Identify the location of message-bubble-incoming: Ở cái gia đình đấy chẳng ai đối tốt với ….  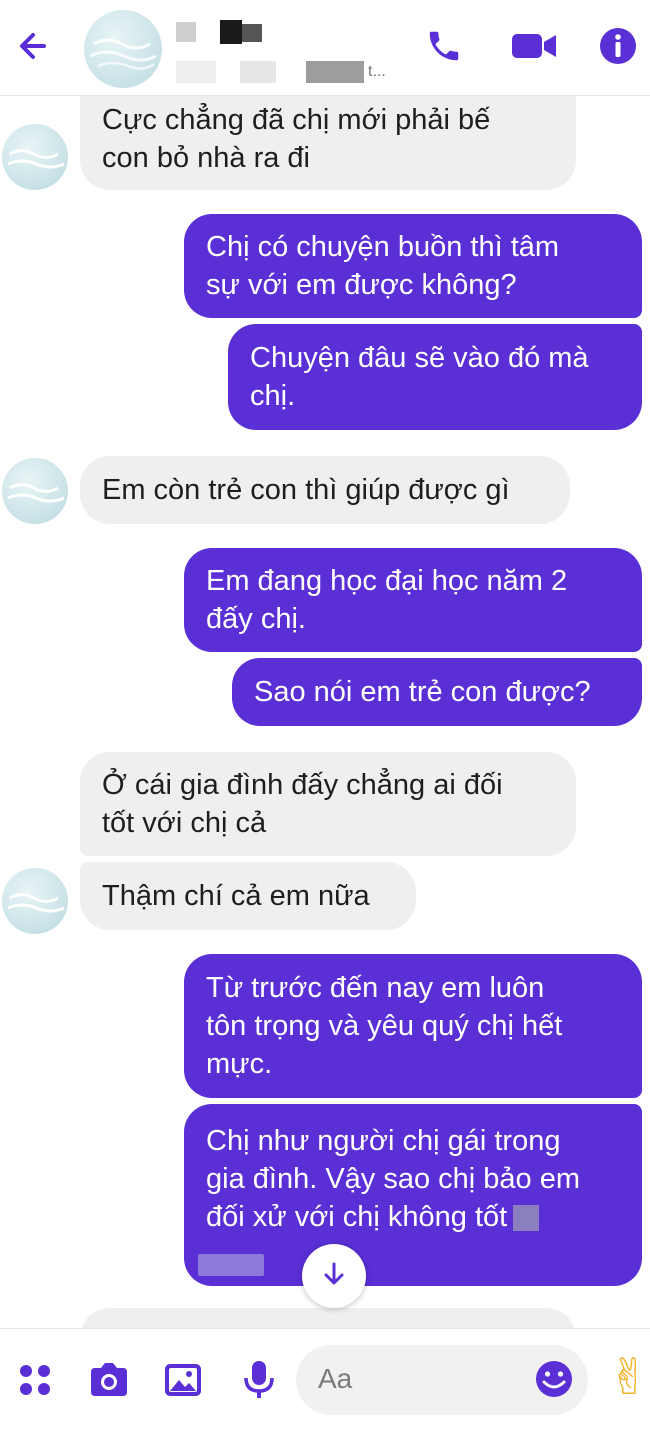
(328, 804).